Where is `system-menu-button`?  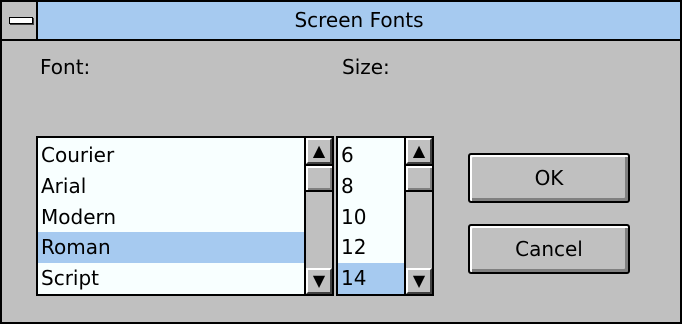 system-menu-button is located at coordinates (20, 20).